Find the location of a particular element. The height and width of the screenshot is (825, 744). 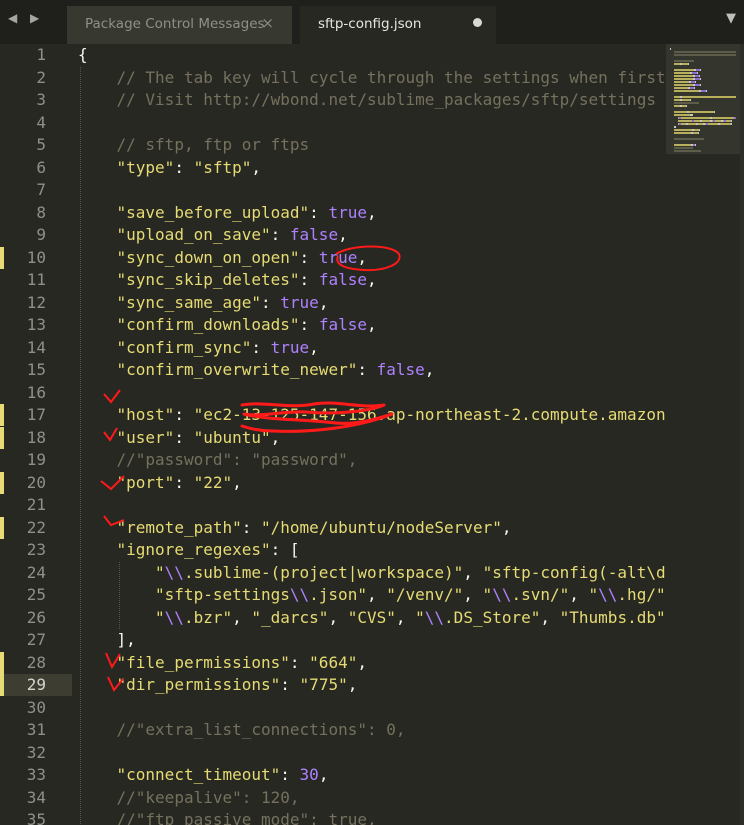

code-token-plain: { is located at coordinates (83, 54).